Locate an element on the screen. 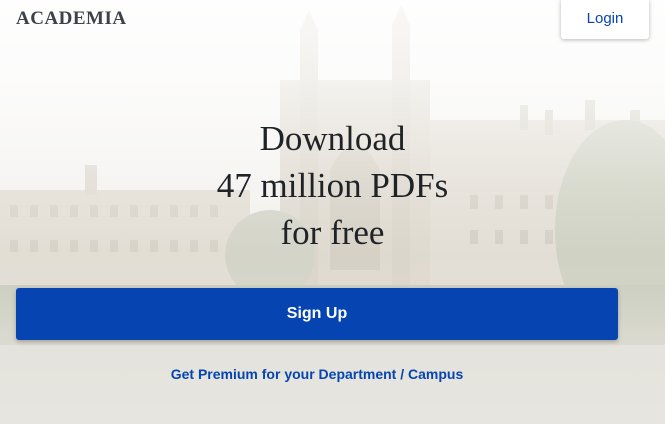 This screenshot has height=424, width=665. headline-line-2: 47 million PDFs is located at coordinates (332, 185).